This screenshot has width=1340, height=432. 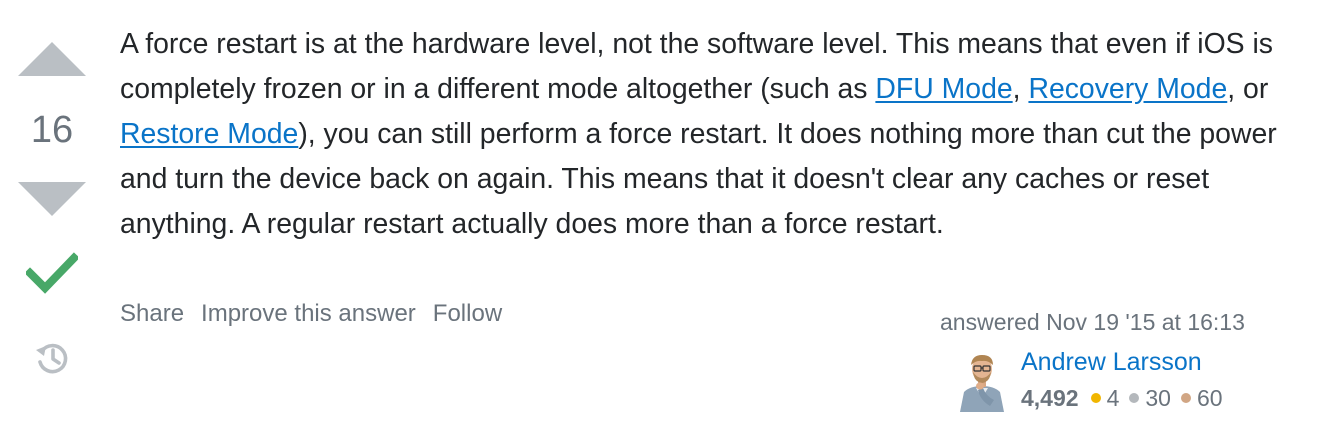 What do you see at coordinates (52, 199) in the screenshot?
I see `downvote-arrow-icon` at bounding box center [52, 199].